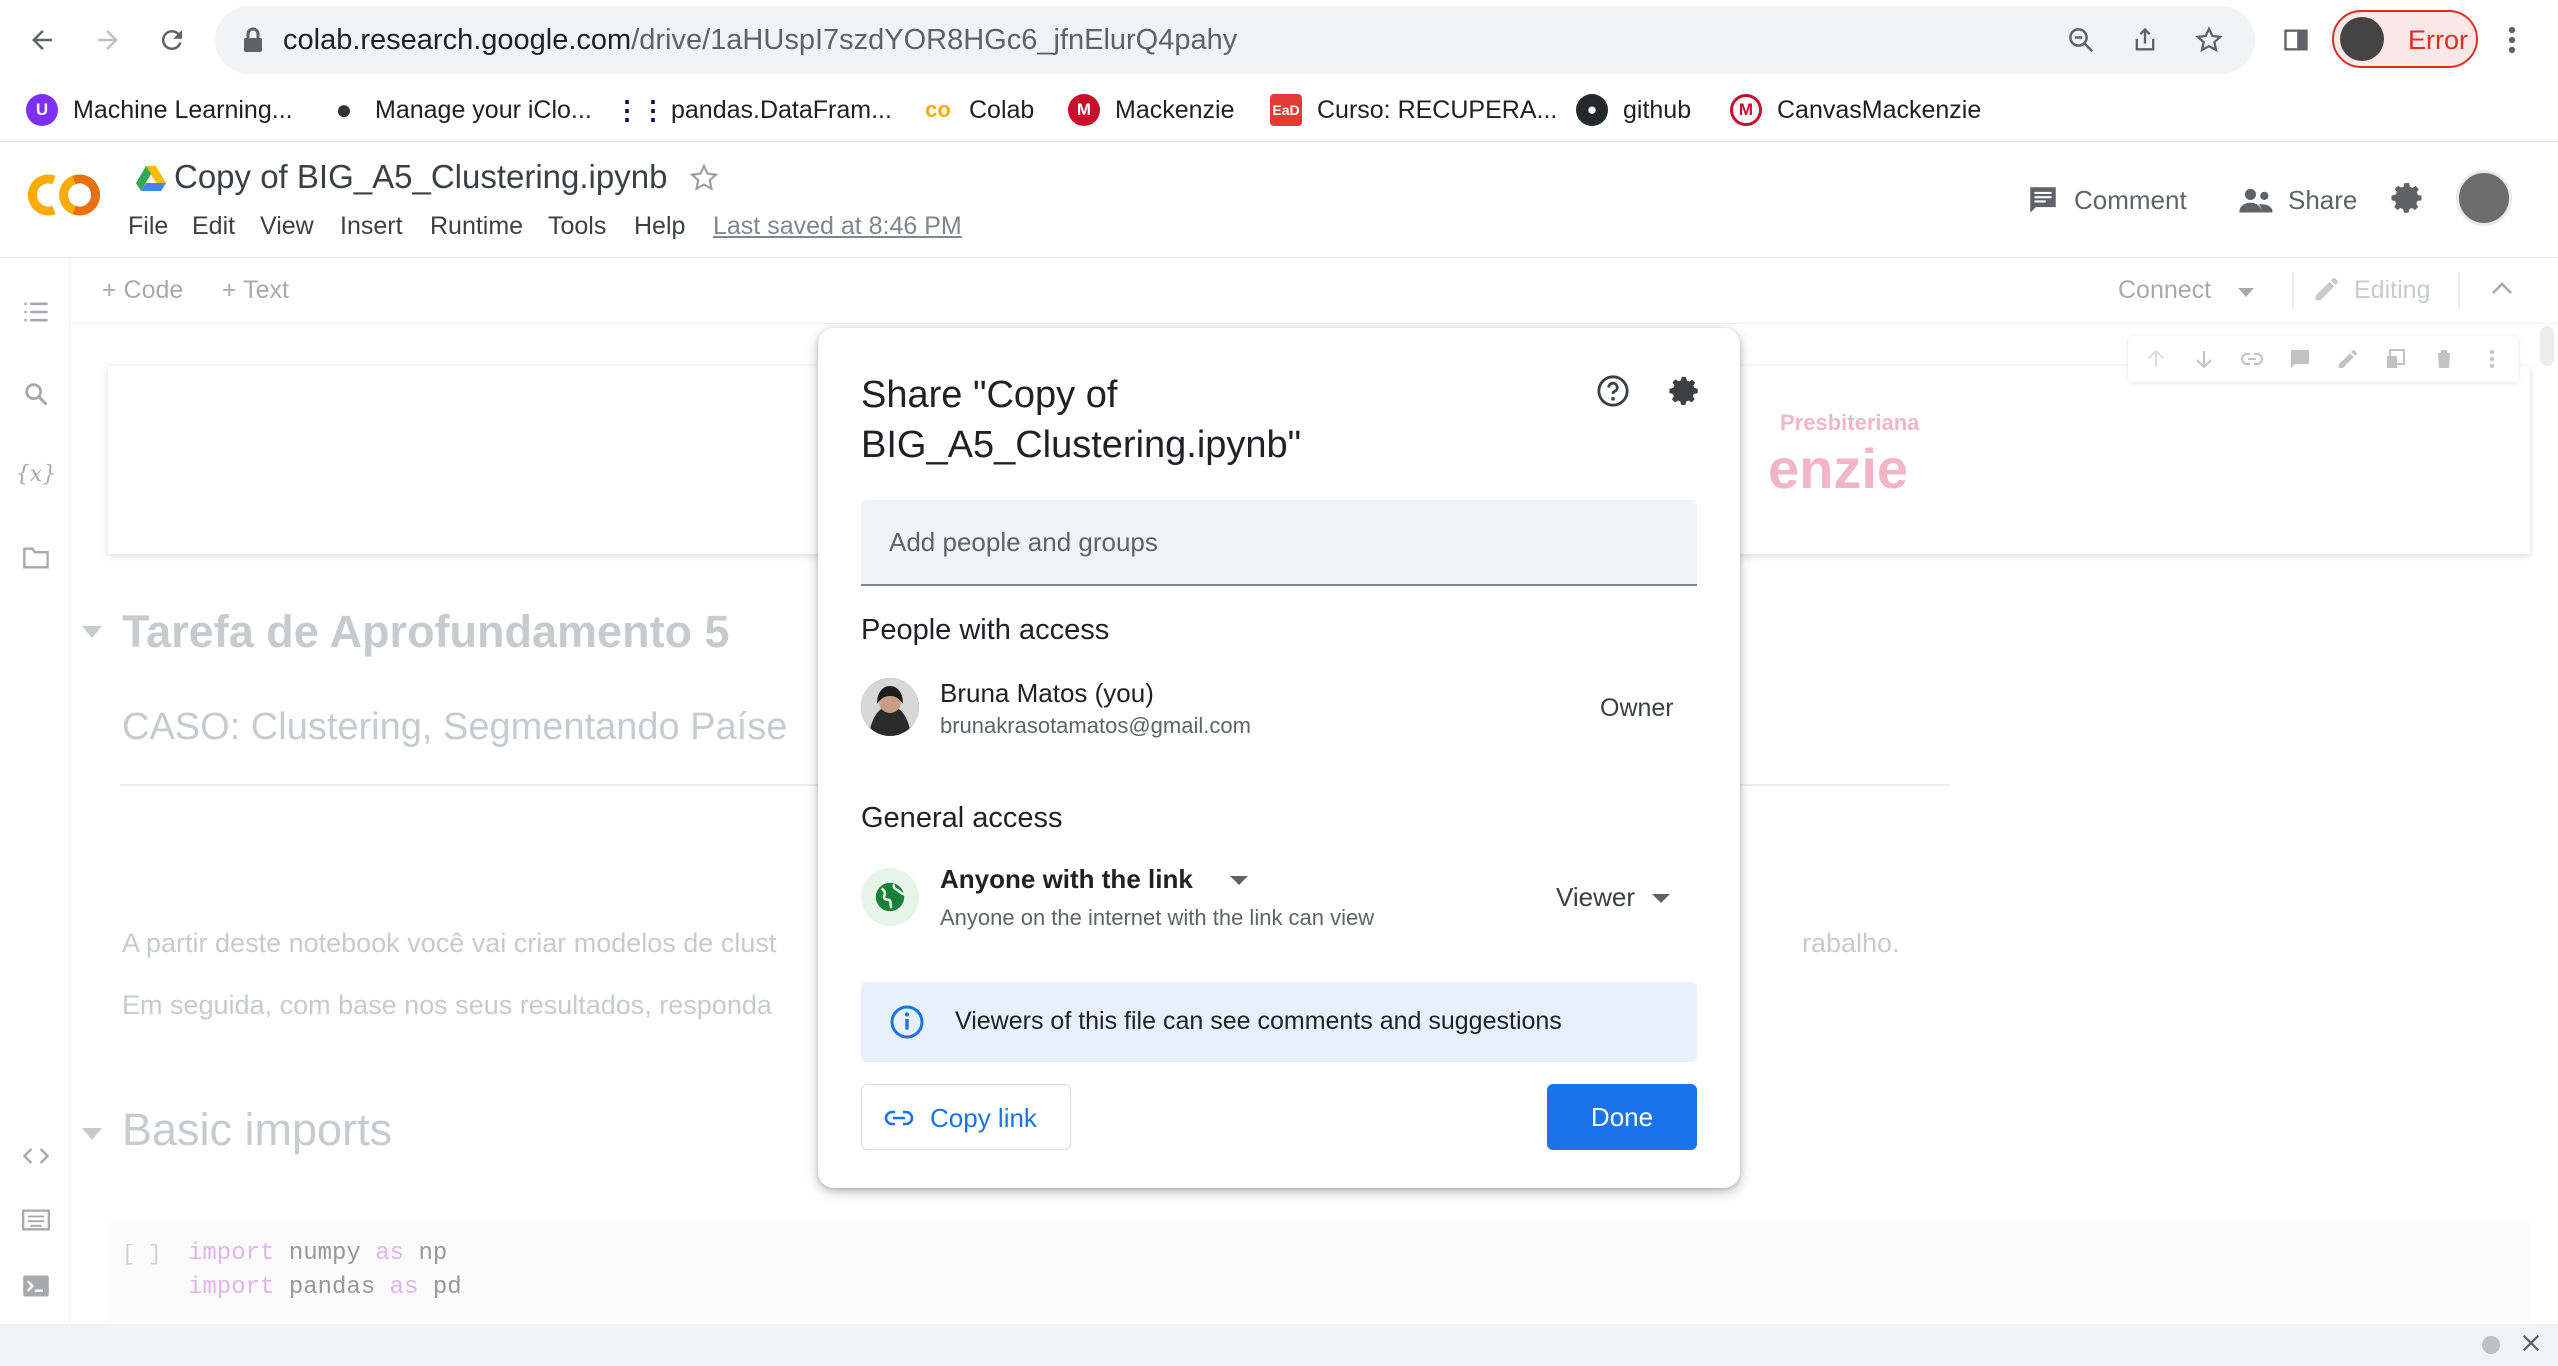  I want to click on bookmark-label: github, so click(1657, 109).